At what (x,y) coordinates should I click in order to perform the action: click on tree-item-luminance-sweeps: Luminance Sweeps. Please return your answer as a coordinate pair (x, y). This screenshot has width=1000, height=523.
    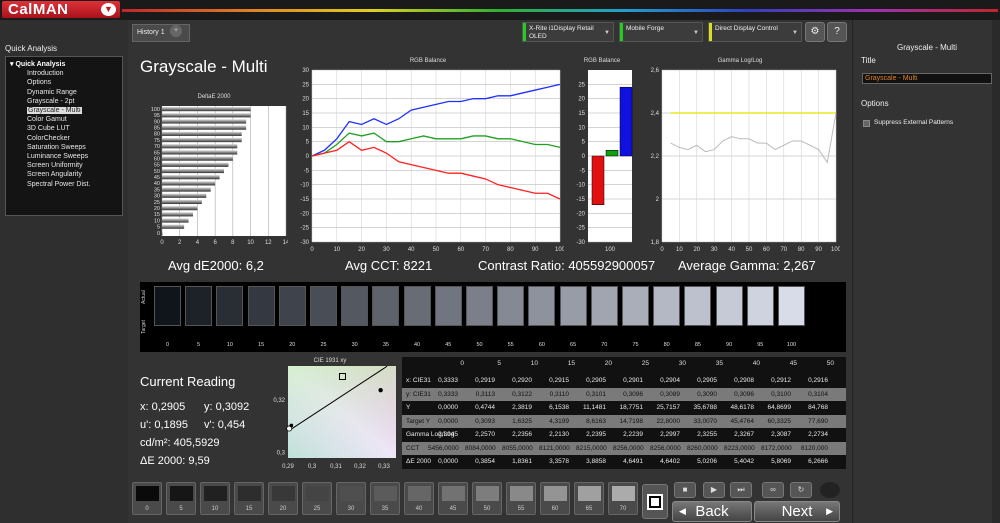
    Looking at the image, I should click on (64, 156).